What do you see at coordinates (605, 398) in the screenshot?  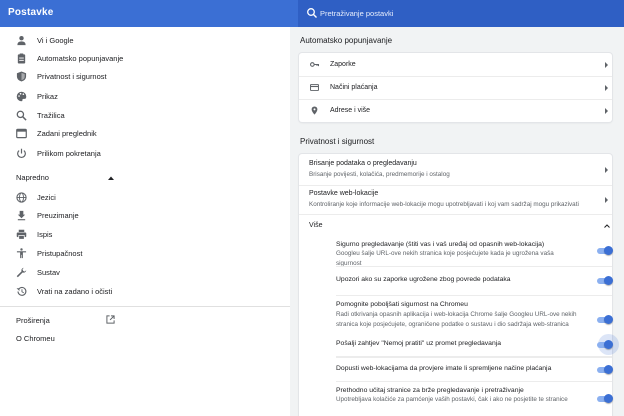 I see `preload-pages-toggle` at bounding box center [605, 398].